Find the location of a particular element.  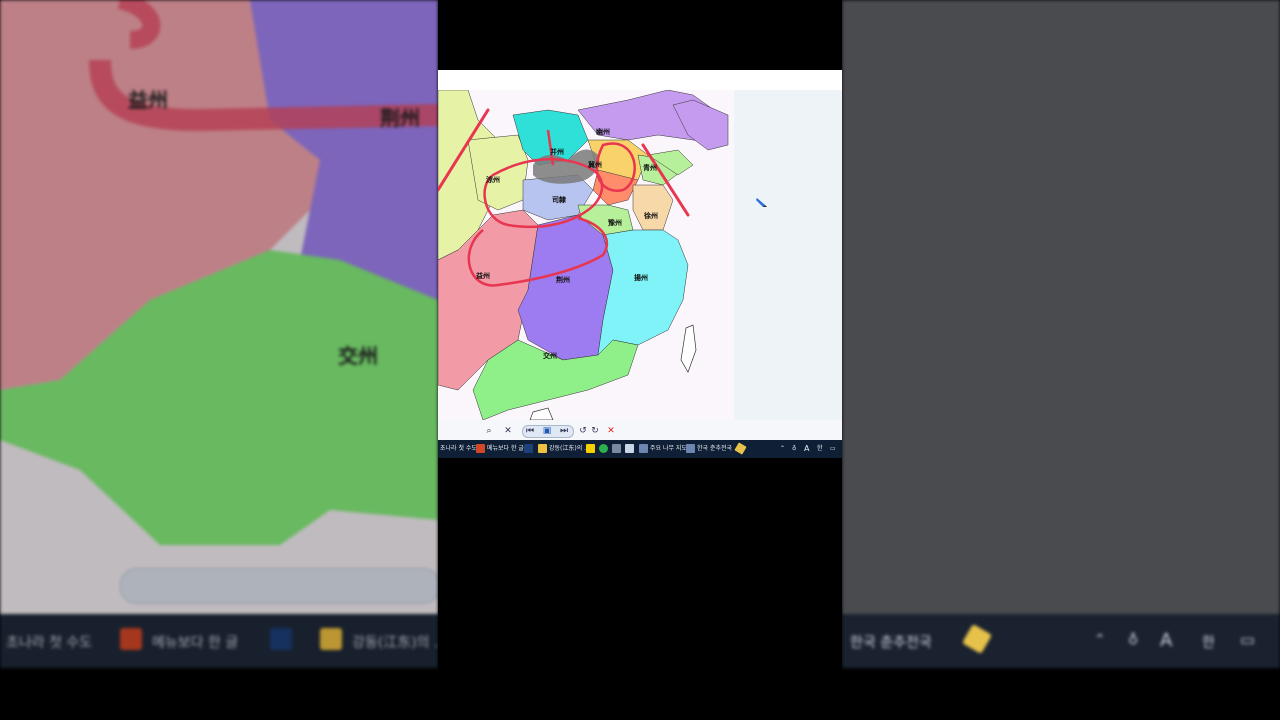

china-map: 幽州 并州 涼州 冀州 青州 司隸 豫州 徐州 益州 荆州 揚州 交州 is located at coordinates (583, 255).